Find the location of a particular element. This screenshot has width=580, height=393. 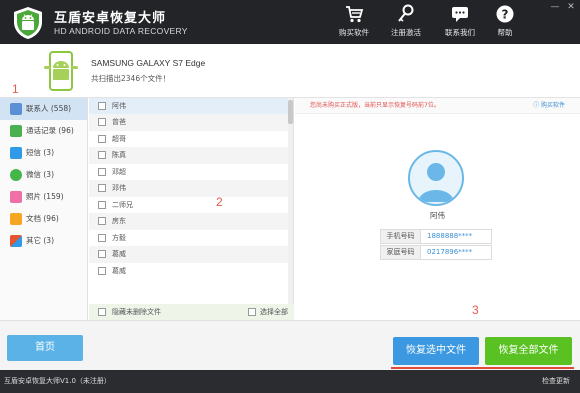

action-bar: 首页 恢复选中文件 恢复全部文件 is located at coordinates (290, 345).